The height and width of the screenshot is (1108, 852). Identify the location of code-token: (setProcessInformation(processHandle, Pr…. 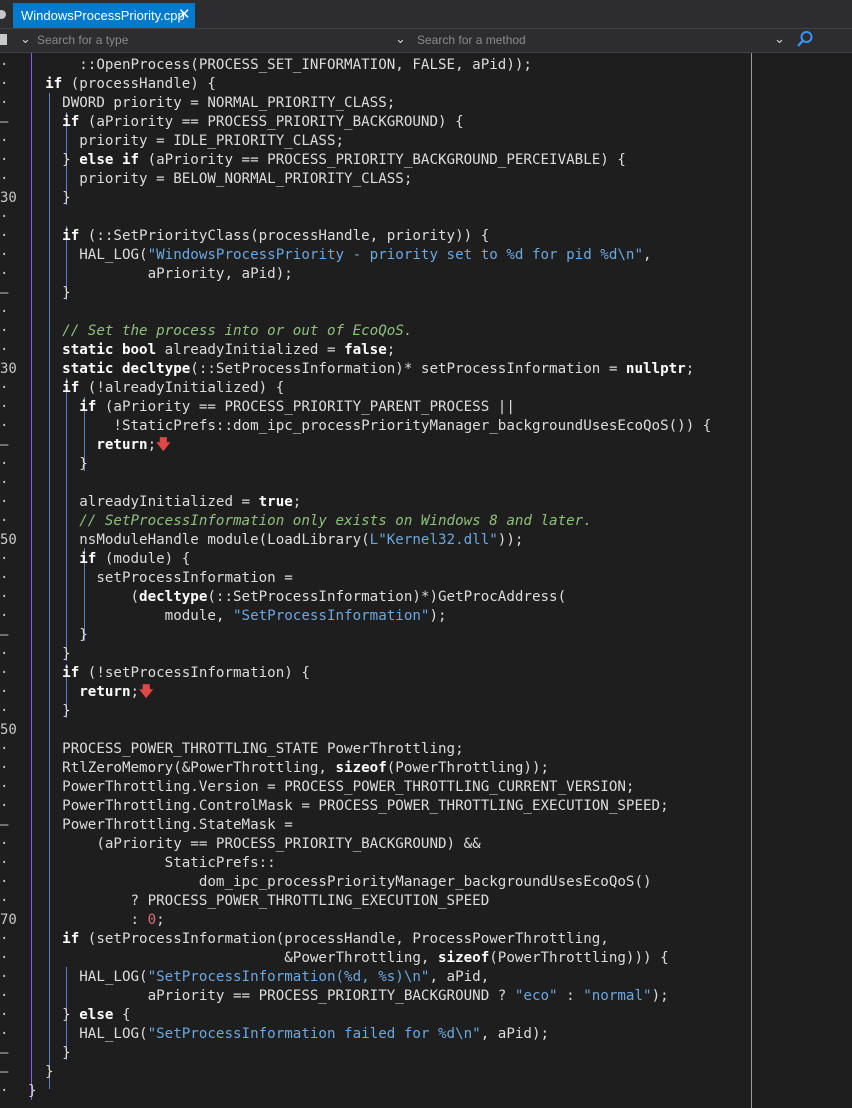
(344, 939).